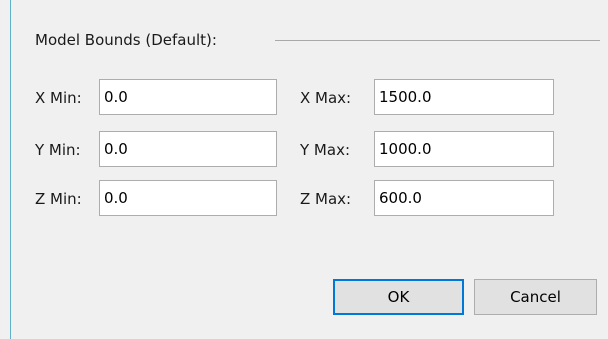 This screenshot has height=339, width=608. What do you see at coordinates (58, 199) in the screenshot?
I see `z-min-label: Z Min:` at bounding box center [58, 199].